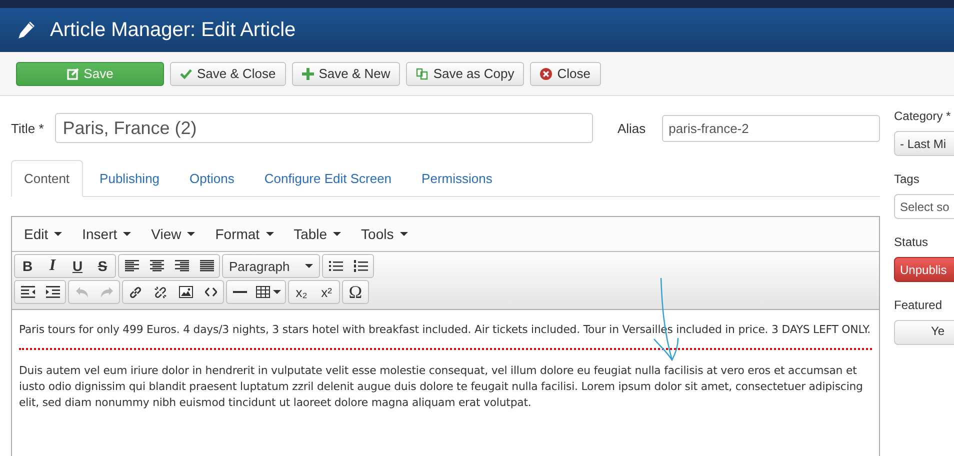 Image resolution: width=954 pixels, height=456 pixels. What do you see at coordinates (228, 74) in the screenshot?
I see `toolbar-button: Save & Close` at bounding box center [228, 74].